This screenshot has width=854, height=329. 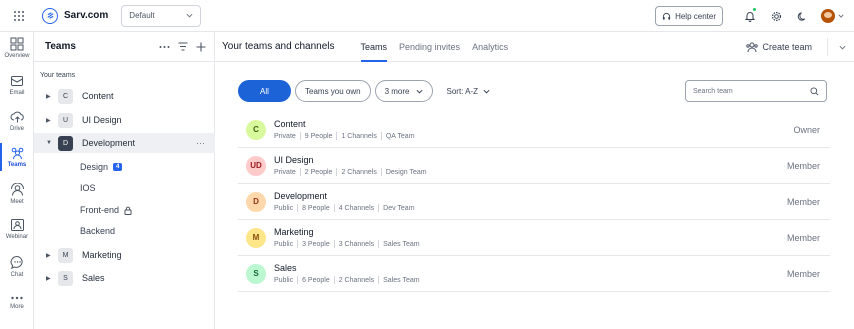 What do you see at coordinates (802, 16) in the screenshot?
I see `theme-toggle-button` at bounding box center [802, 16].